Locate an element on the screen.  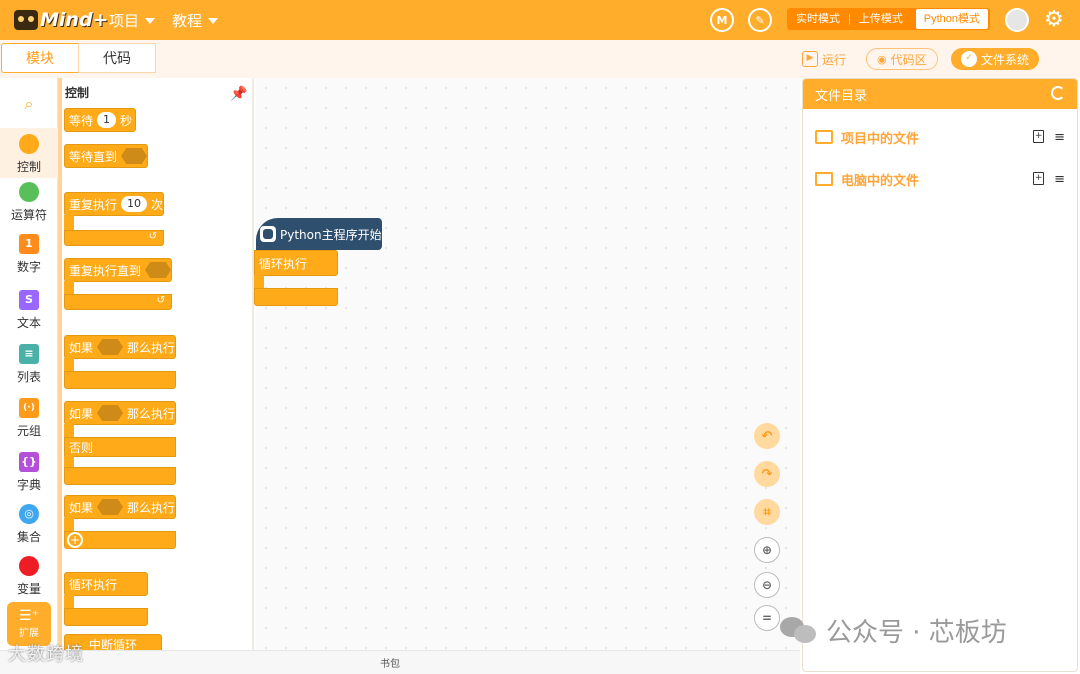
wait-until-block: 等待直到 is located at coordinates (106, 156).